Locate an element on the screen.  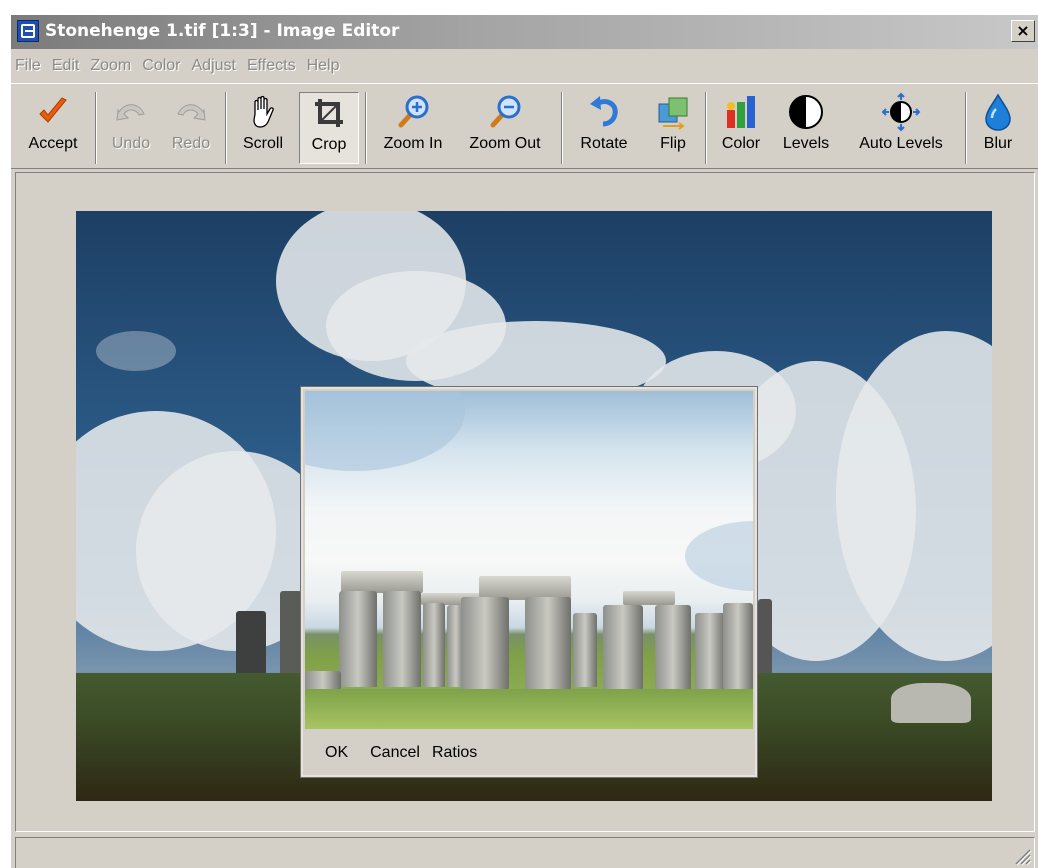
menu-effects: Effects is located at coordinates (272, 66).